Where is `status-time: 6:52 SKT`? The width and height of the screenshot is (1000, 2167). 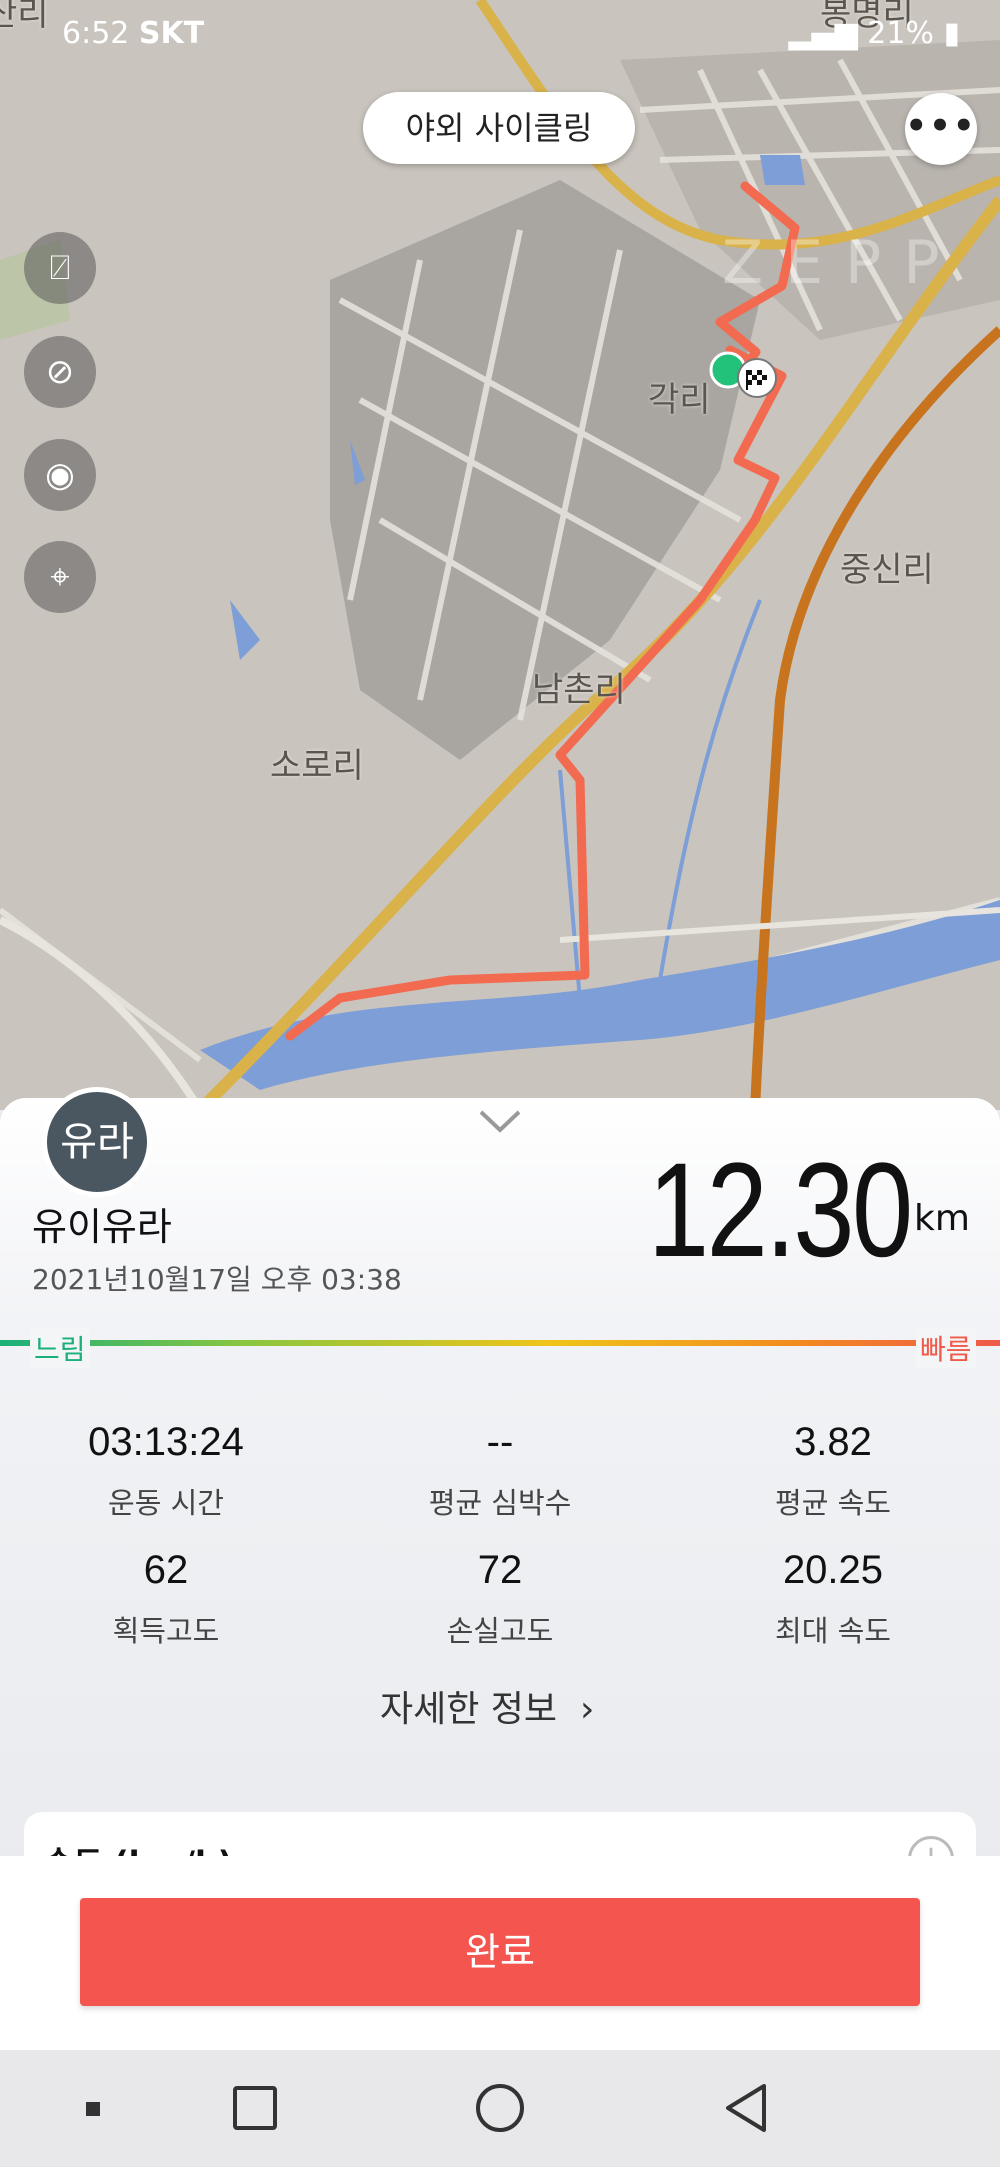
status-time: 6:52 SKT is located at coordinates (133, 33).